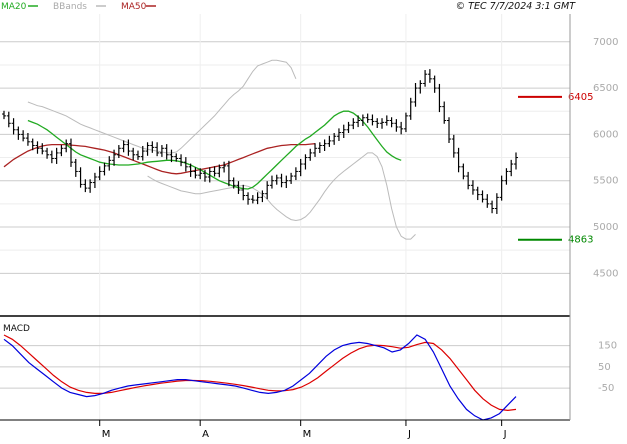 The height and width of the screenshot is (444, 627). What do you see at coordinates (605, 227) in the screenshot?
I see `price-tick-label: 5000` at bounding box center [605, 227].